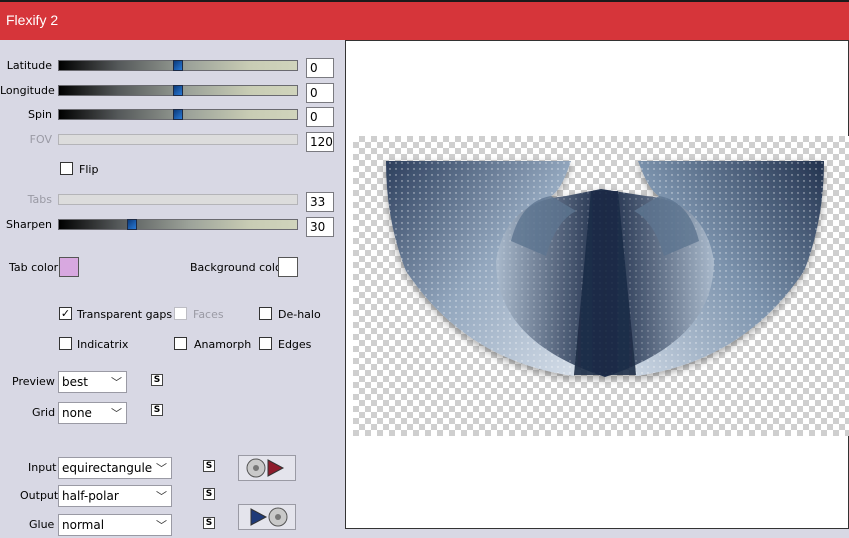  What do you see at coordinates (157, 410) in the screenshot?
I see `grid-link-icon: S` at bounding box center [157, 410].